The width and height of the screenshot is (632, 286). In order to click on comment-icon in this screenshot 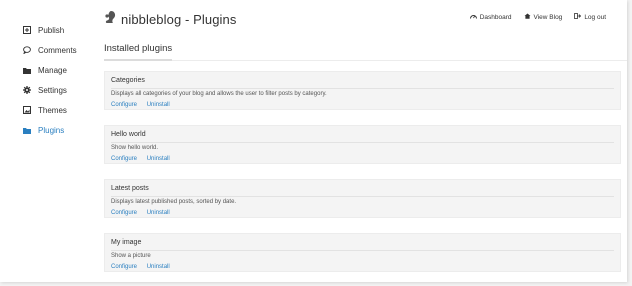, I will do `click(26, 50)`.